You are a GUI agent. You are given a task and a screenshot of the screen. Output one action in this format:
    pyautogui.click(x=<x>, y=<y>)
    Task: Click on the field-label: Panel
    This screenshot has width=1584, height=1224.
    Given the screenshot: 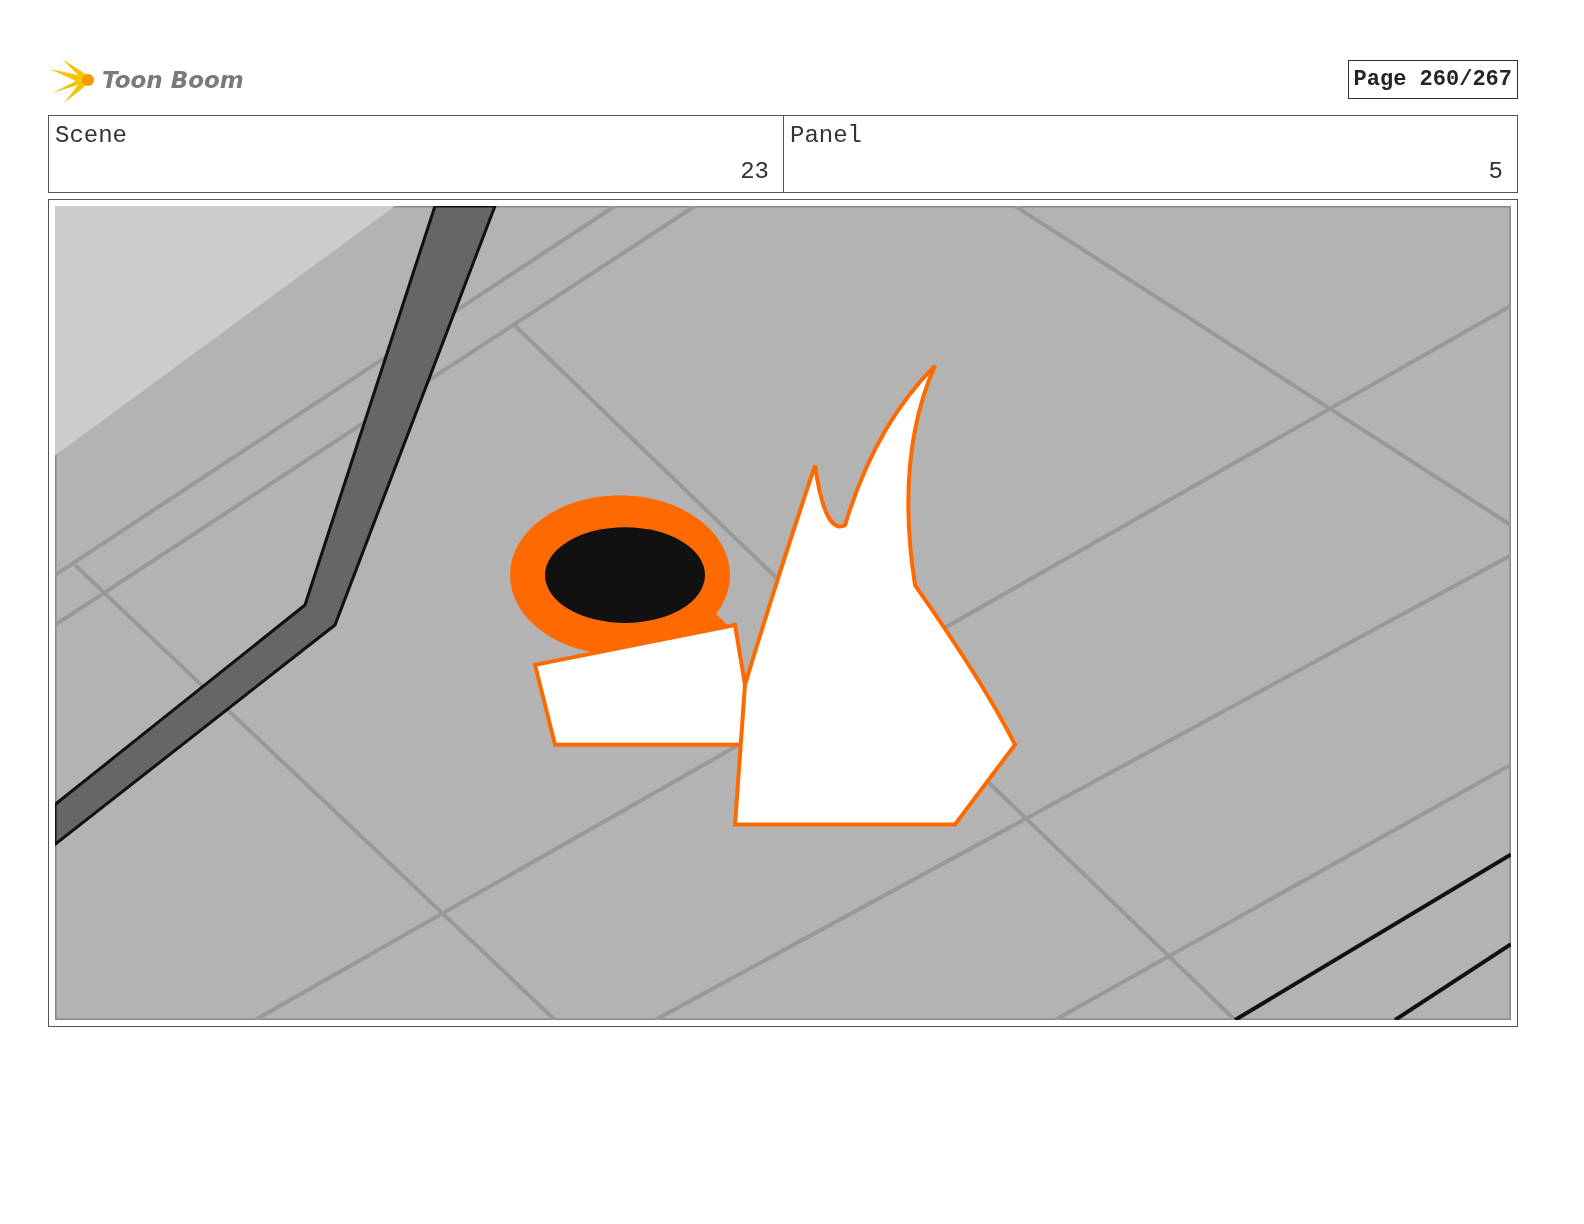 What is the action you would take?
    pyautogui.click(x=826, y=136)
    